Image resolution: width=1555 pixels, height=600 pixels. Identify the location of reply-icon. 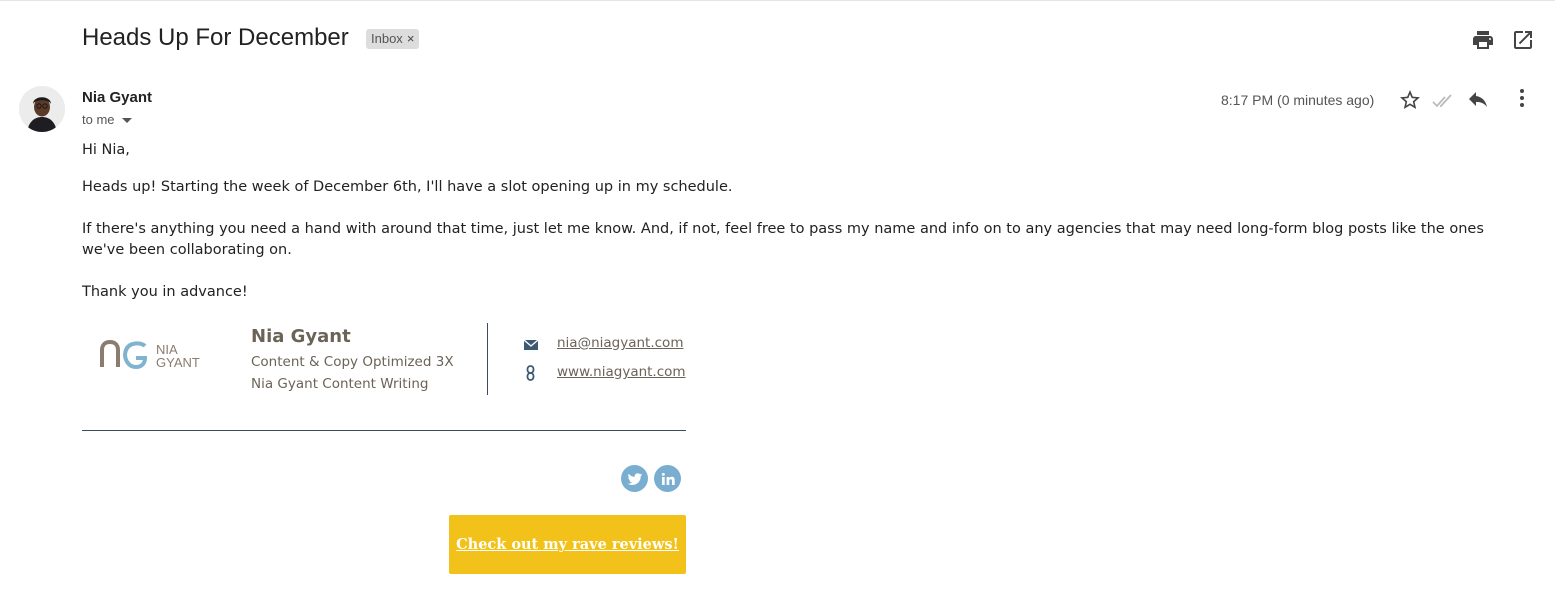
(1478, 99).